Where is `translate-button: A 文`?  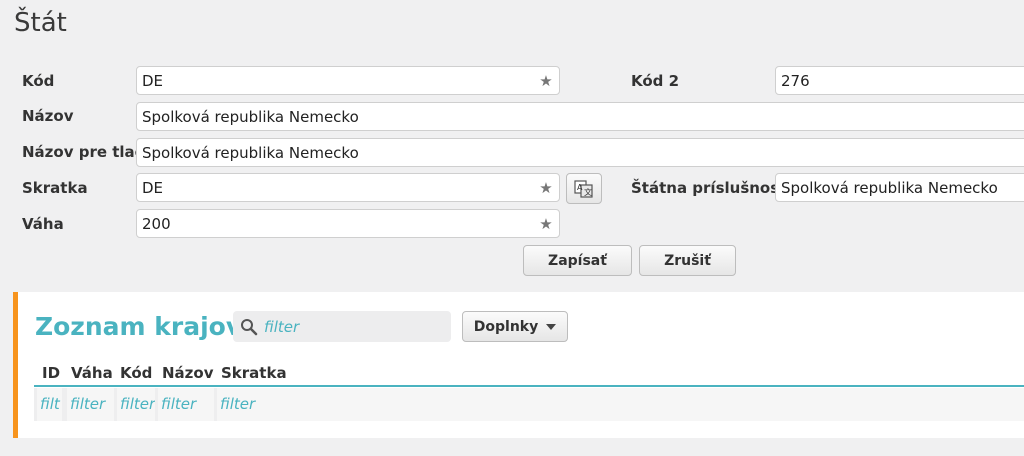 translate-button: A 文 is located at coordinates (584, 188).